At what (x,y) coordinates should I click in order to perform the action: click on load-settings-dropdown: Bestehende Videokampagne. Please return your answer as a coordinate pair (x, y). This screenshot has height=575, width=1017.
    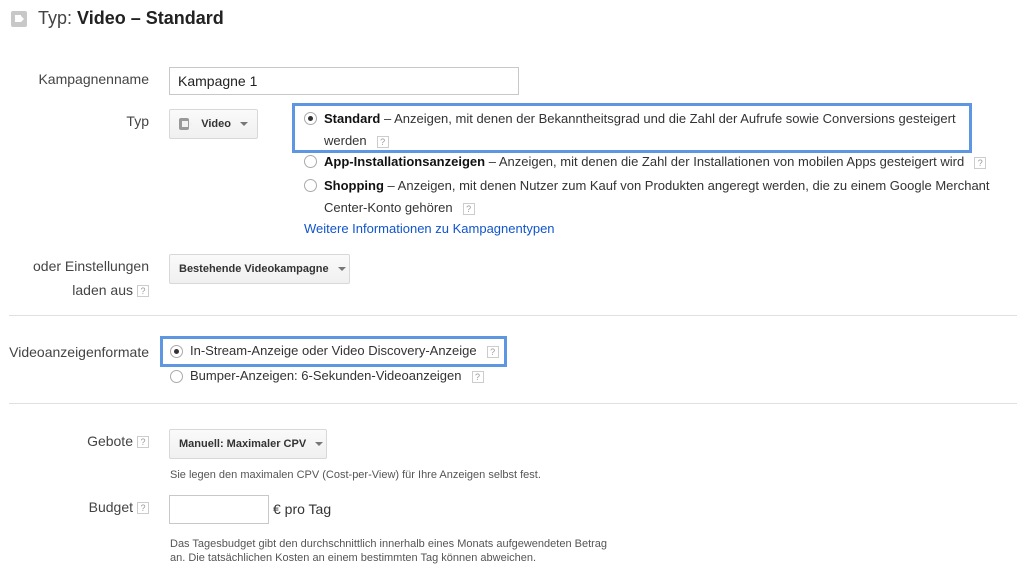
    Looking at the image, I should click on (259, 269).